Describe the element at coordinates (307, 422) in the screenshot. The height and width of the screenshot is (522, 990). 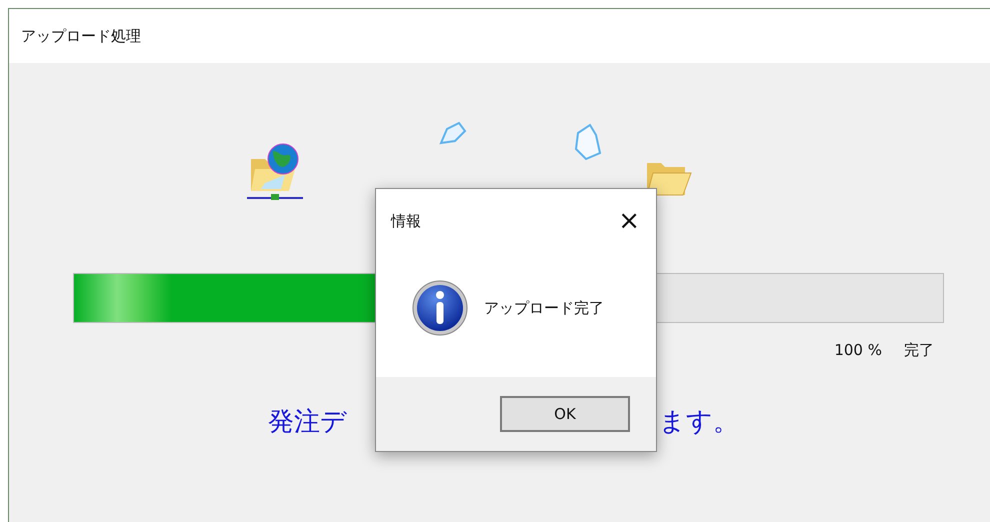
I see `status-message: 発注デ` at that location.